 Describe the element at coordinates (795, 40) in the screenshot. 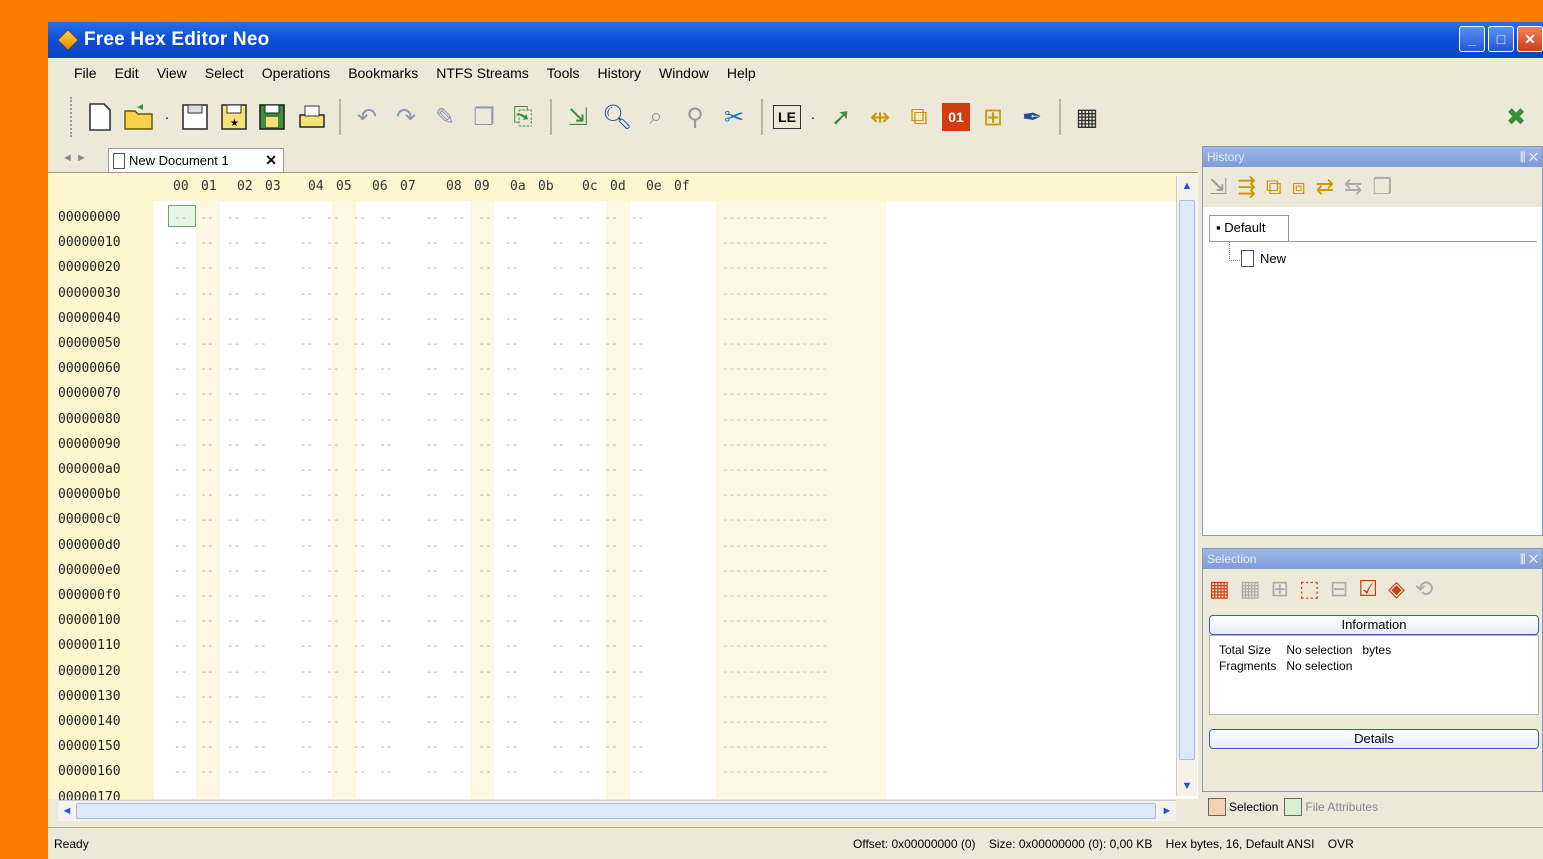

I see `title-bar: Free Hex Editor Neo _ □ ✕` at that location.